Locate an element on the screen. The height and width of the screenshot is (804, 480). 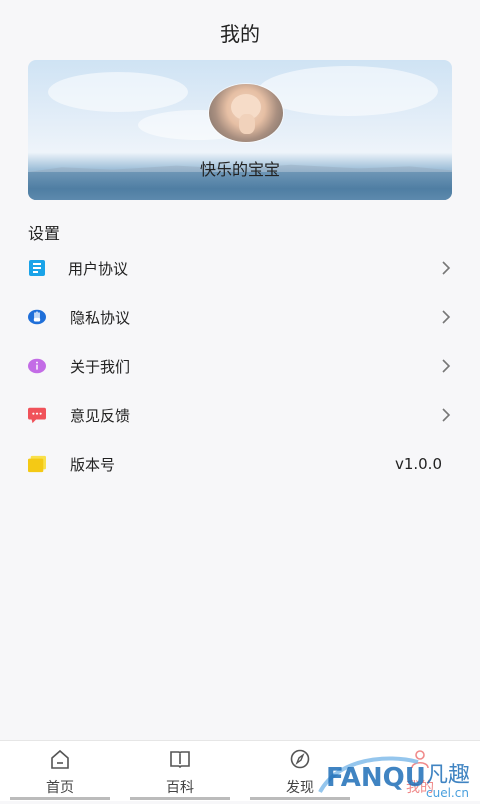
version-value: v1.0.0 is located at coordinates (418, 464).